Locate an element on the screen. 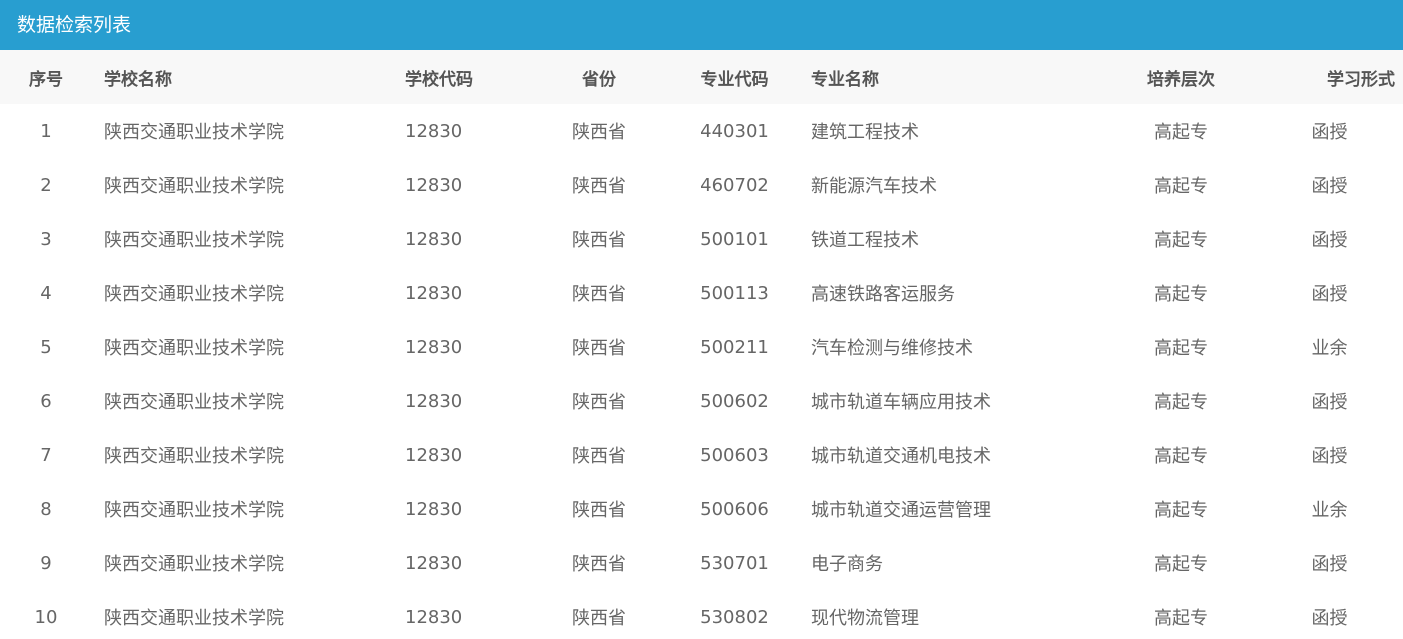  cell-major-code: 500101 is located at coordinates (734, 239).